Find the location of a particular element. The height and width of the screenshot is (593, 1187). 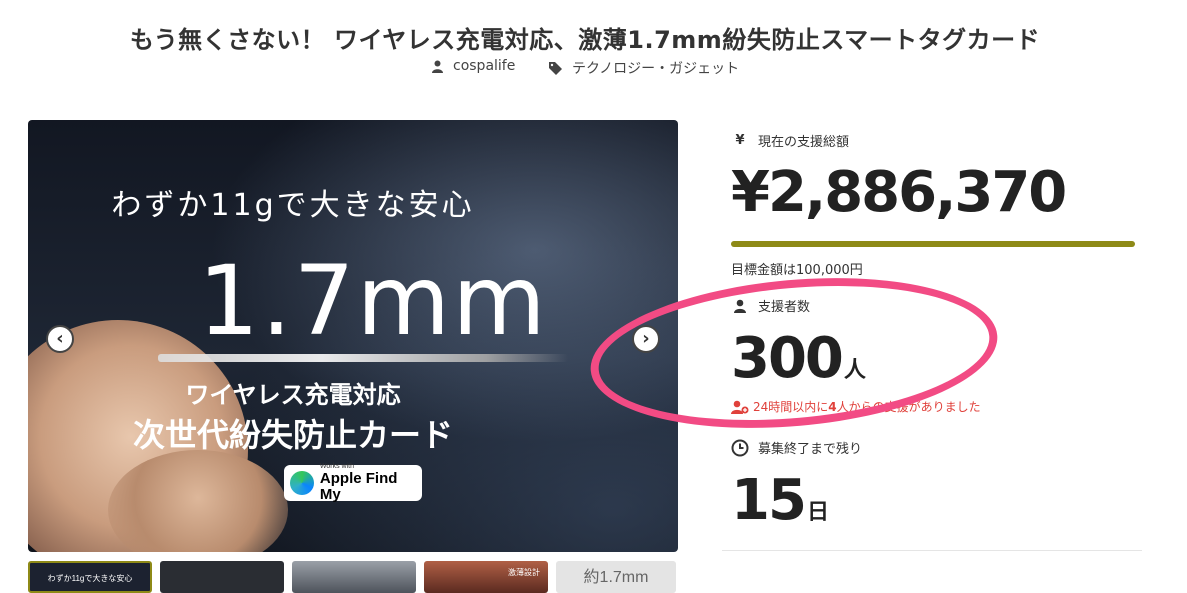

hero-caption-thickness: 1.7mm is located at coordinates (373, 301).